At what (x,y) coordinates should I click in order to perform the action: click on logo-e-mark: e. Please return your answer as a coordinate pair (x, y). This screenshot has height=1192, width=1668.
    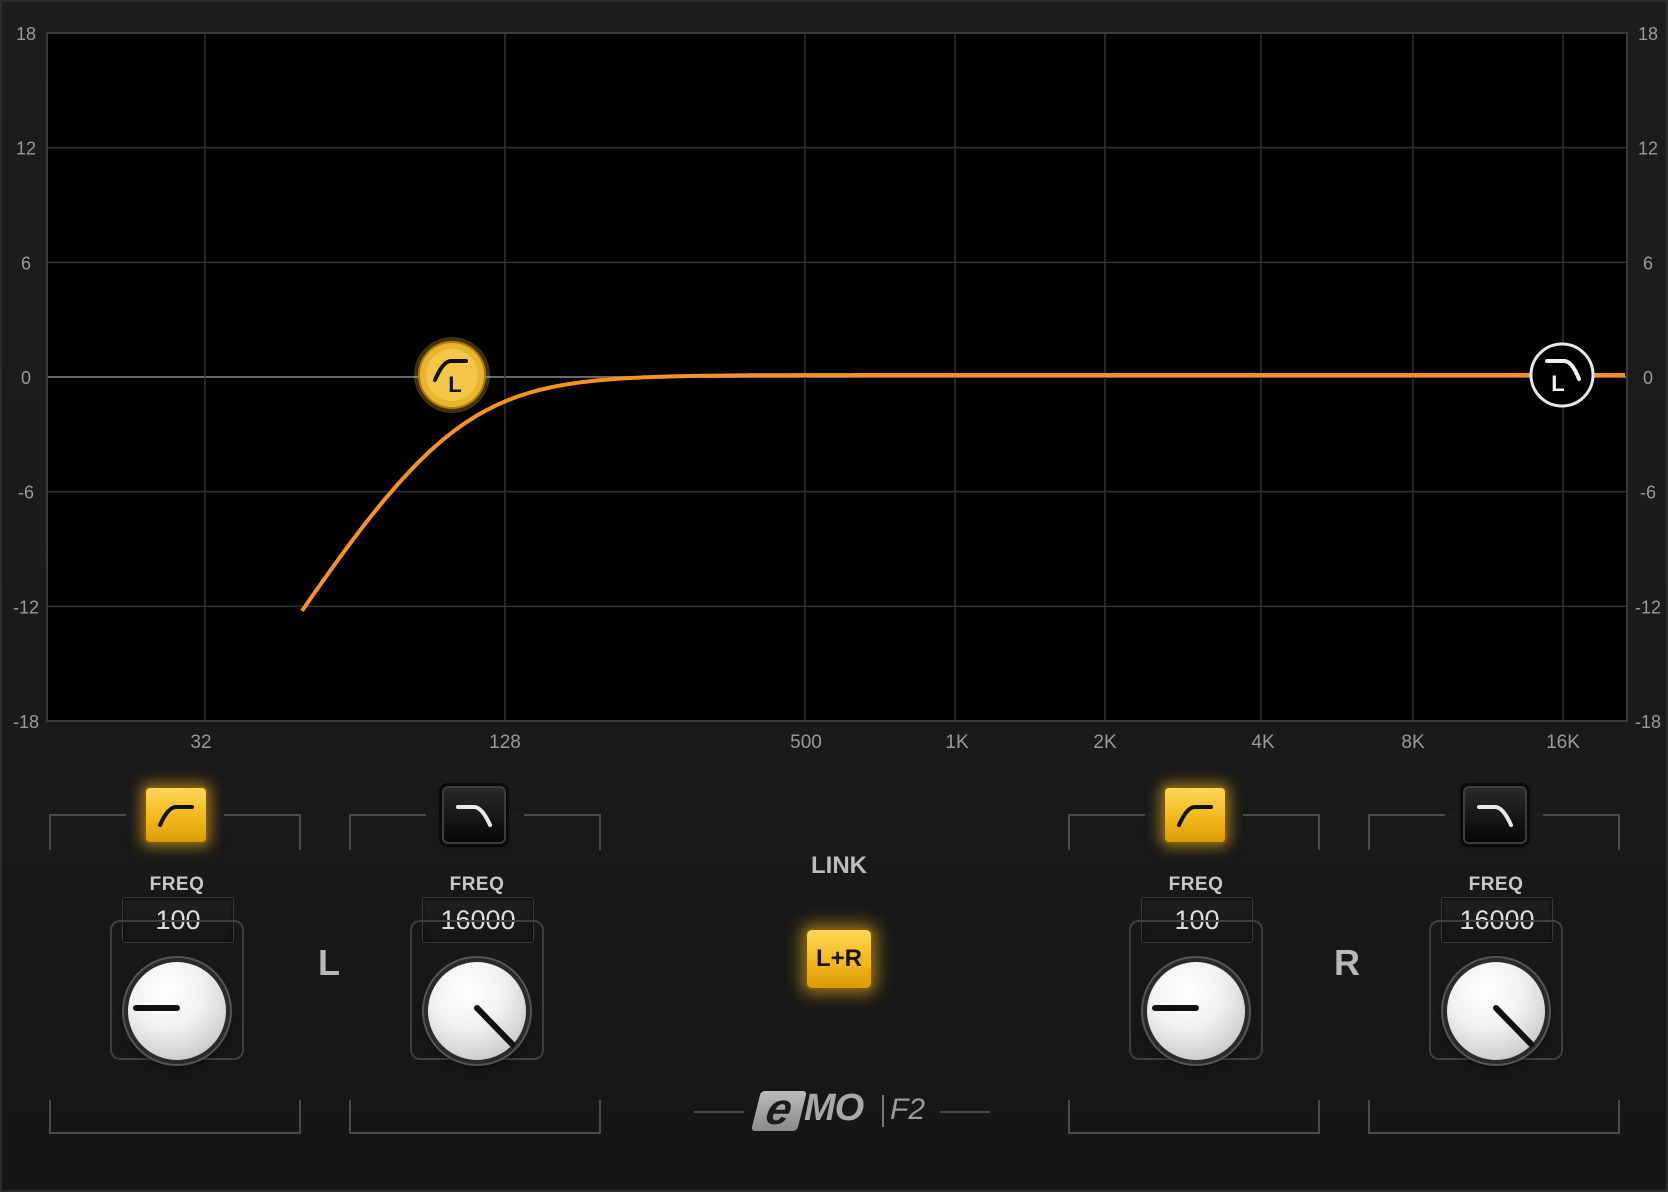
    Looking at the image, I should click on (779, 1109).